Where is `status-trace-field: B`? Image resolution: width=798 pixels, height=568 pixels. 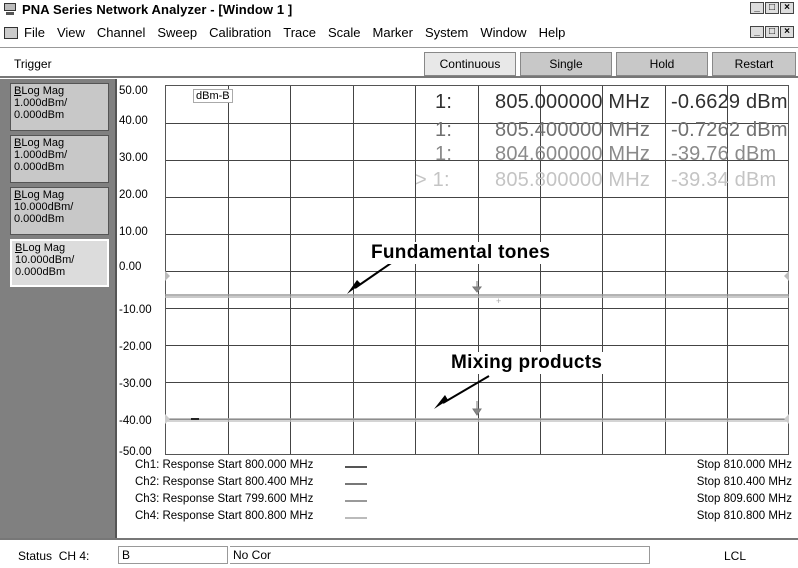 status-trace-field: B is located at coordinates (173, 555).